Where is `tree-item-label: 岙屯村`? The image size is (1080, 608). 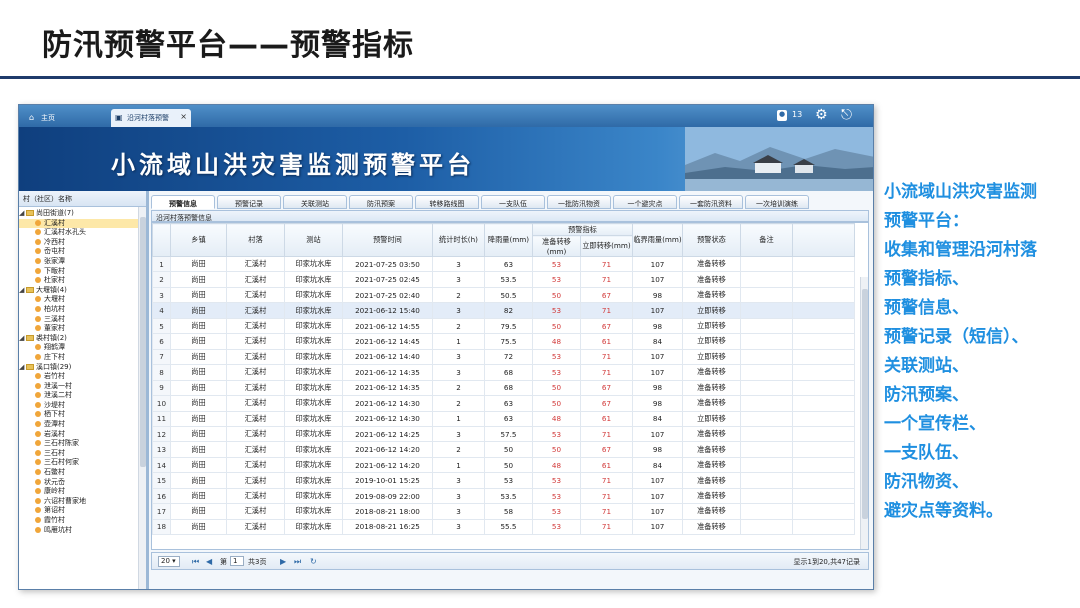
tree-item-label: 岙屯村 is located at coordinates (54, 251).